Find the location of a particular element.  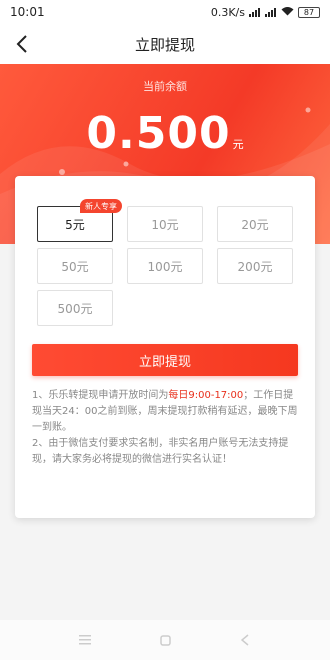

page-title: 立即提现 is located at coordinates (164, 44).